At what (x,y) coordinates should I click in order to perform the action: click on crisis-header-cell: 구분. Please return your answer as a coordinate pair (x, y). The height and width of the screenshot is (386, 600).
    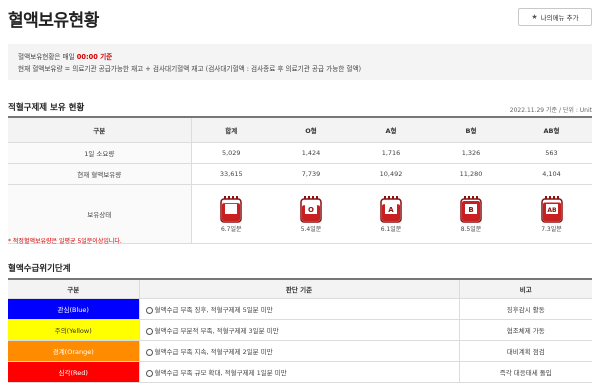
    Looking at the image, I should click on (74, 289).